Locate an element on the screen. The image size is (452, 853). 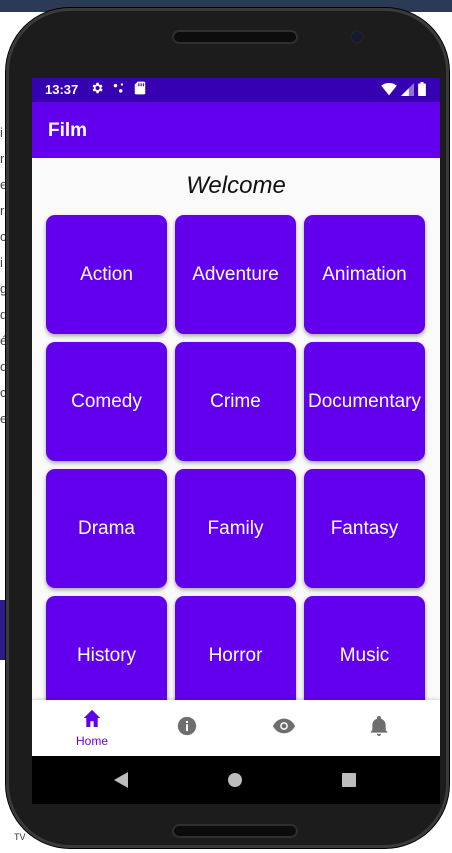
data-dots-icon is located at coordinates (119, 90).